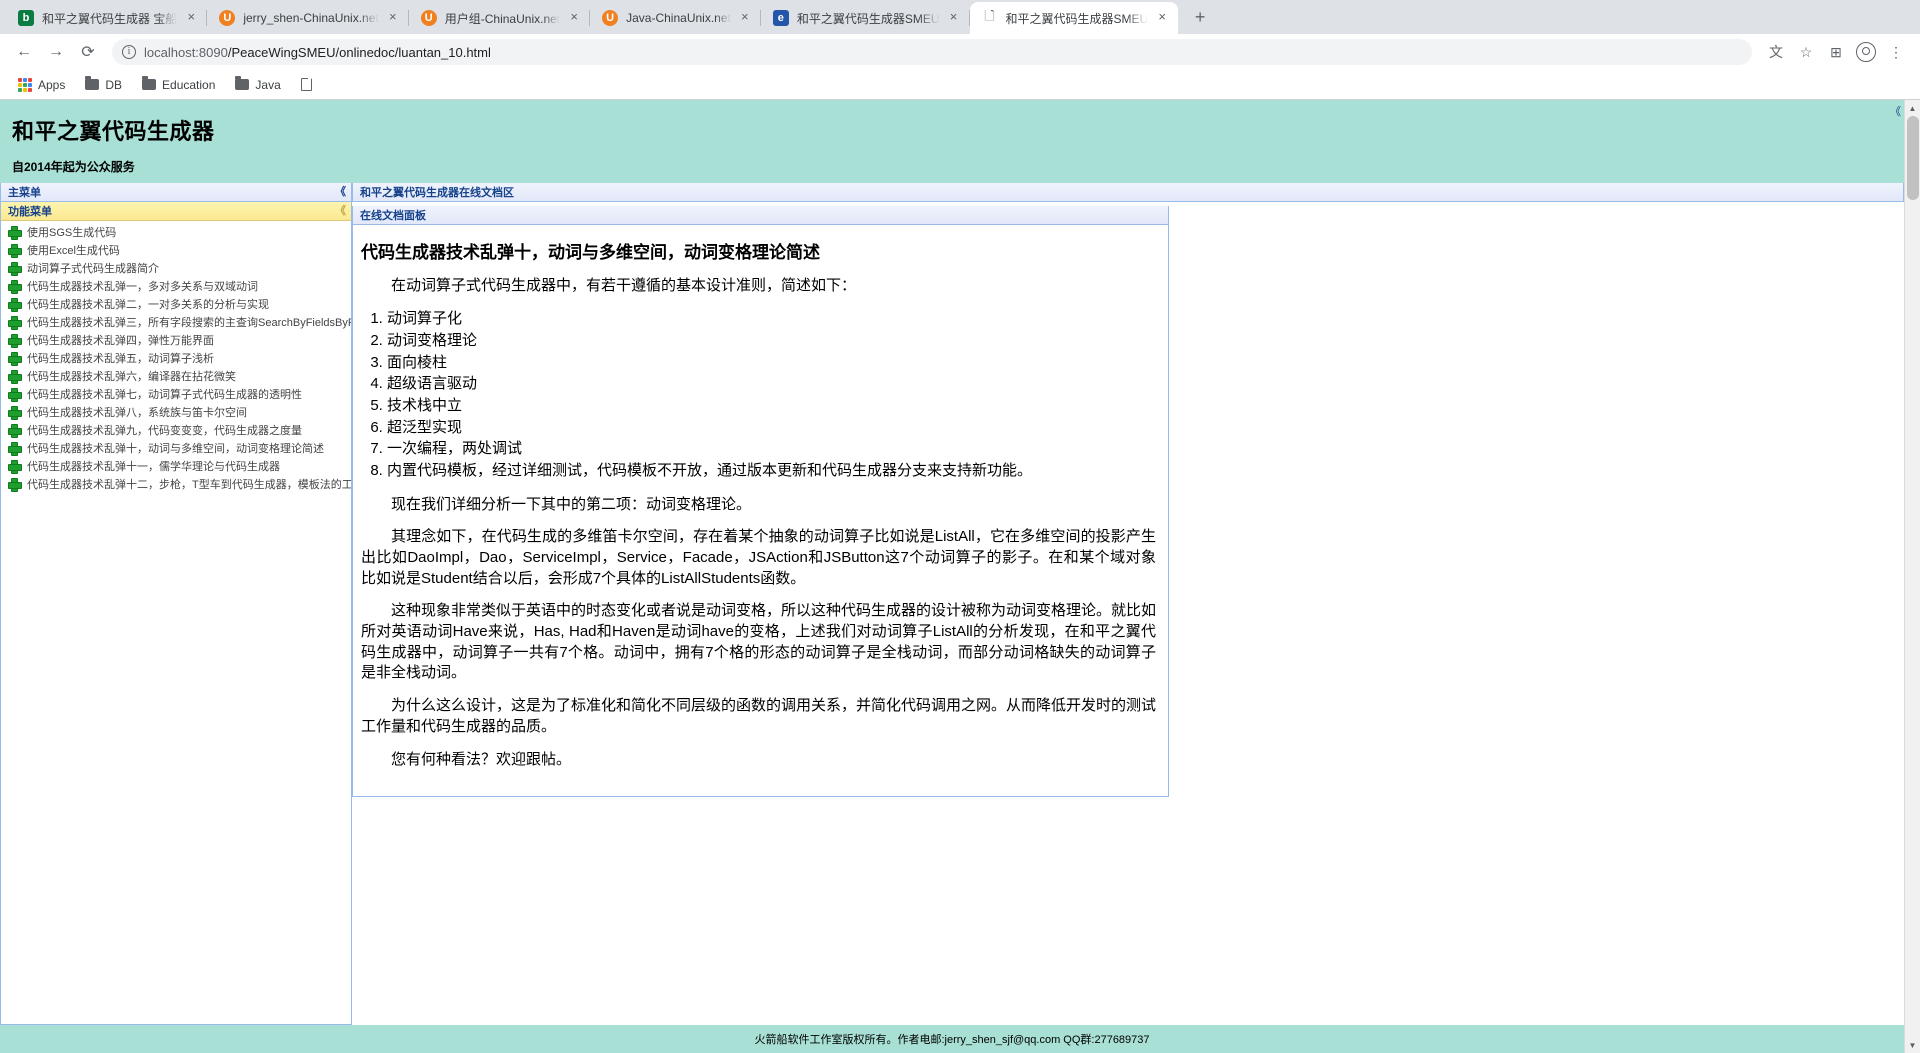 Image resolution: width=1920 pixels, height=1053 pixels. I want to click on content-region-header: 和平之翼代码生成器在线文档区, so click(1128, 192).